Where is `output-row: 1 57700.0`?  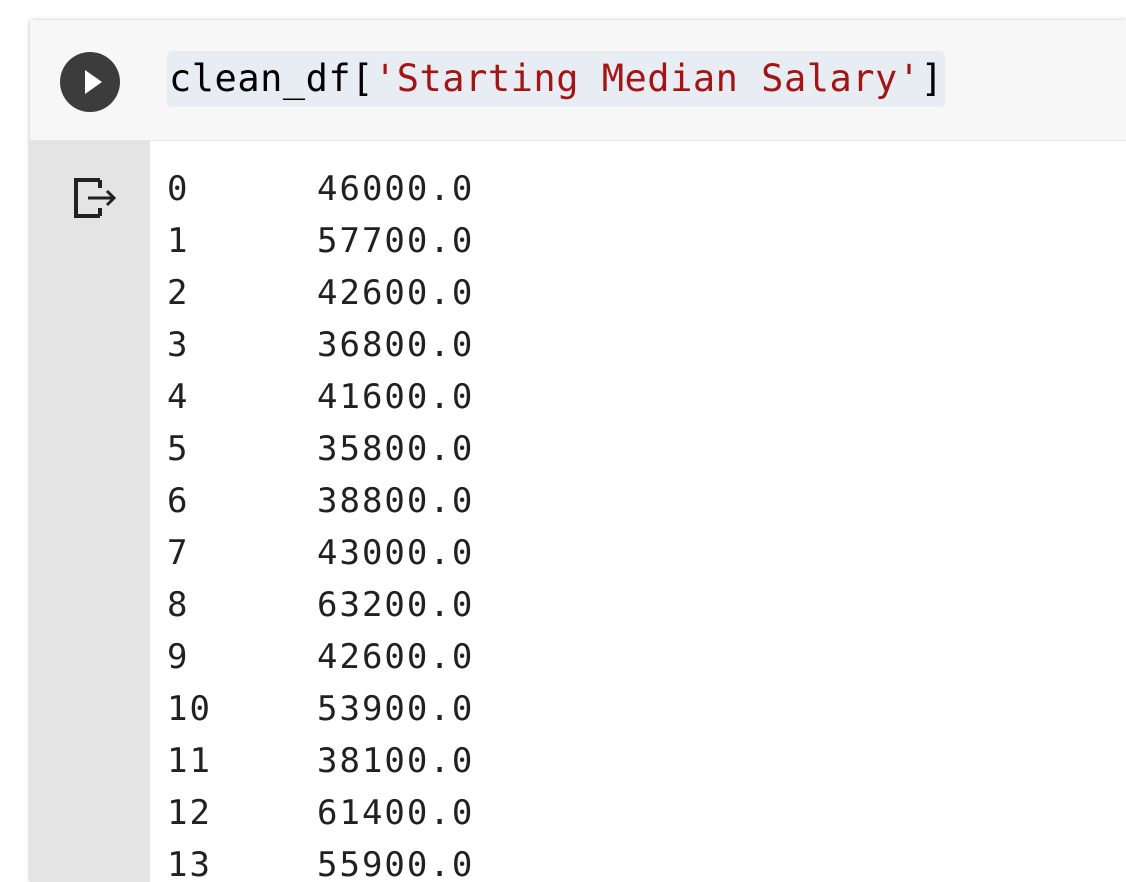
output-row: 1 57700.0 is located at coordinates (320, 241).